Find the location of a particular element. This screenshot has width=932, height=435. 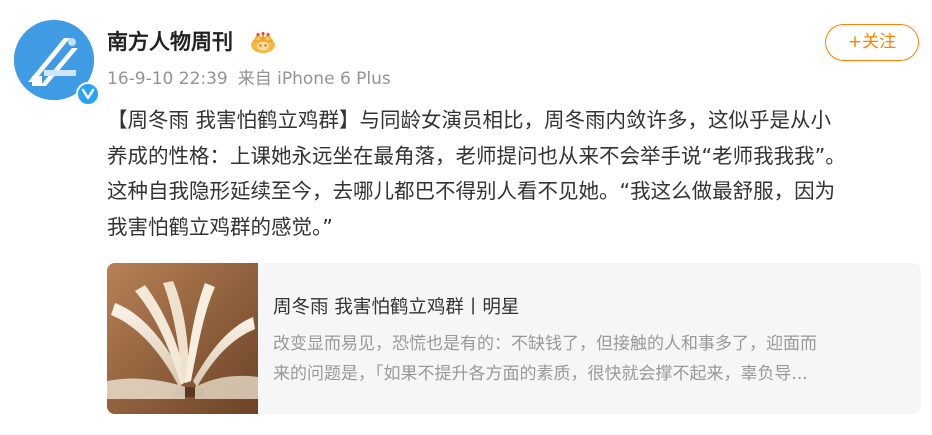

card-thumbnail is located at coordinates (182, 338).